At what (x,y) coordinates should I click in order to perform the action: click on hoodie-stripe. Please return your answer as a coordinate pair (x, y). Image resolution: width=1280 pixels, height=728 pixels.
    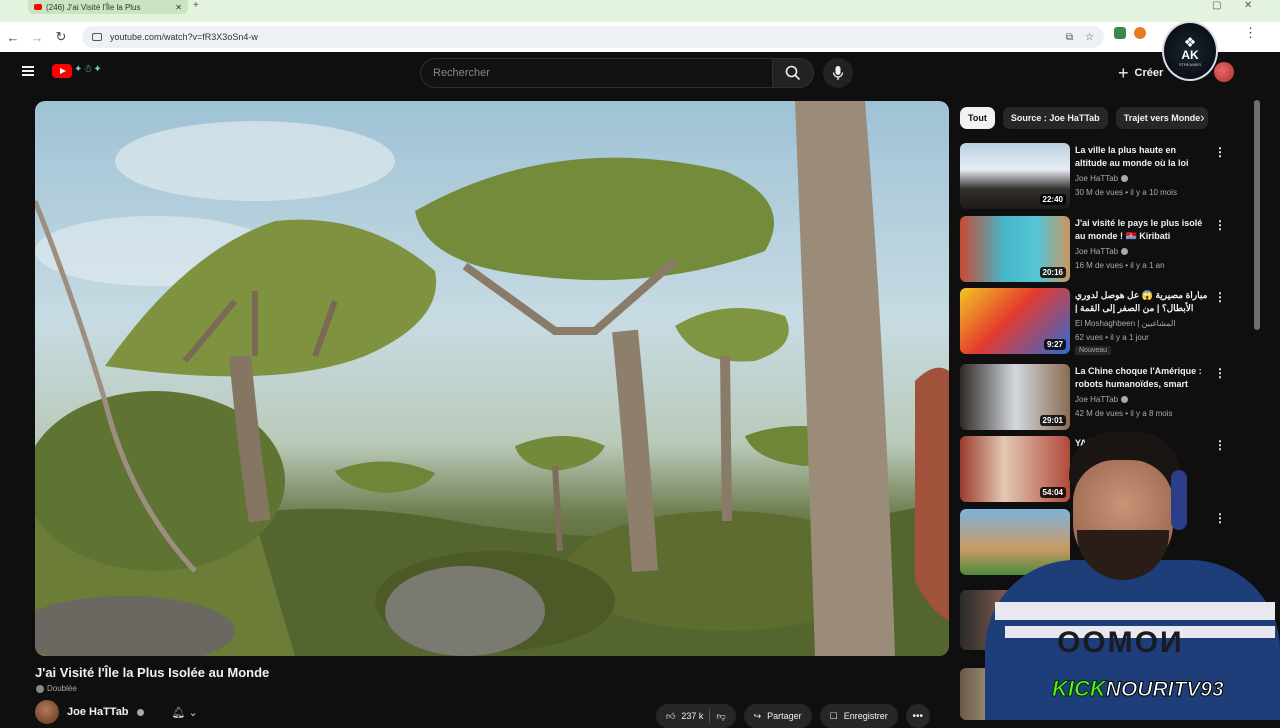
    Looking at the image, I should click on (1135, 611).